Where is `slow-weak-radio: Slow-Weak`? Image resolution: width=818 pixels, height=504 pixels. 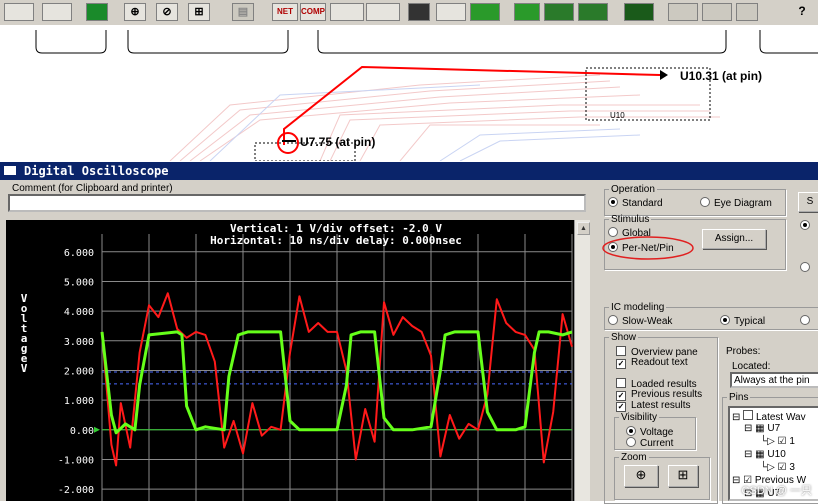 slow-weak-radio: Slow-Weak is located at coordinates (640, 321).